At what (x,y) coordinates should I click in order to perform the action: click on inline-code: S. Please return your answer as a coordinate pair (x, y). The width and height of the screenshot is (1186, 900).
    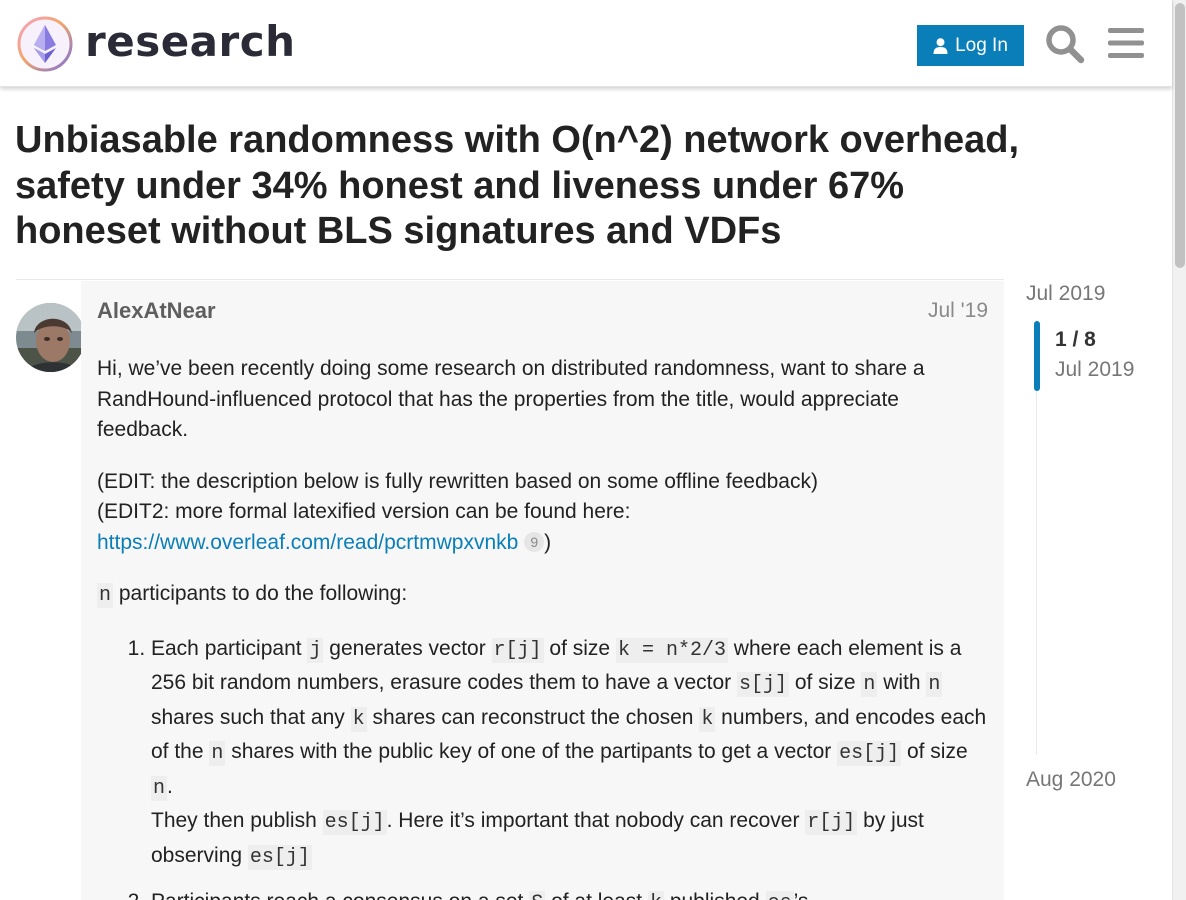
    Looking at the image, I should click on (537, 895).